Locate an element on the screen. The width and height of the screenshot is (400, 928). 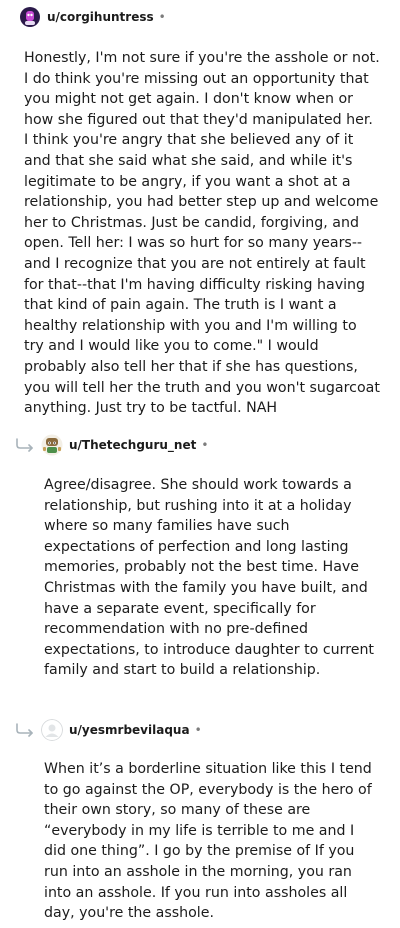
comment-header: u/yesmrbevilaqua • is located at coordinates (200, 730).